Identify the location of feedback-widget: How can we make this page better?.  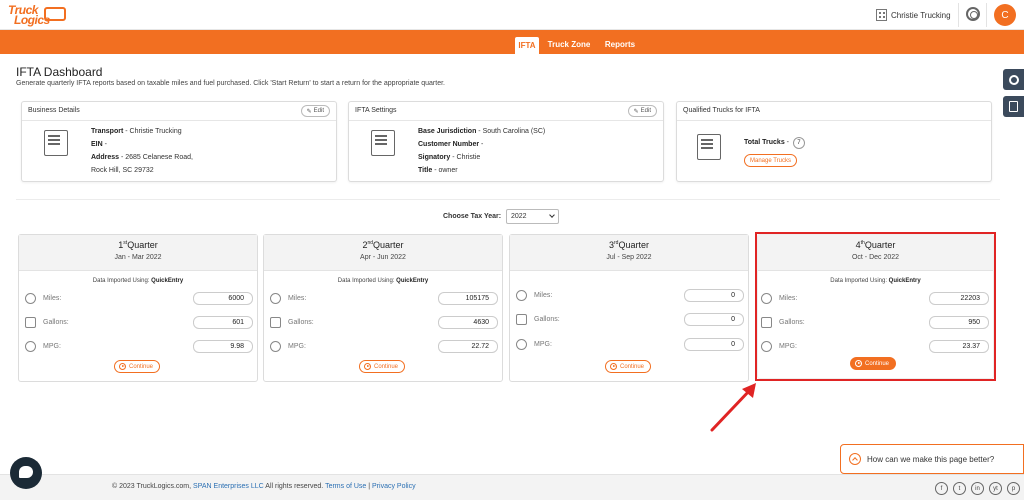
(932, 459).